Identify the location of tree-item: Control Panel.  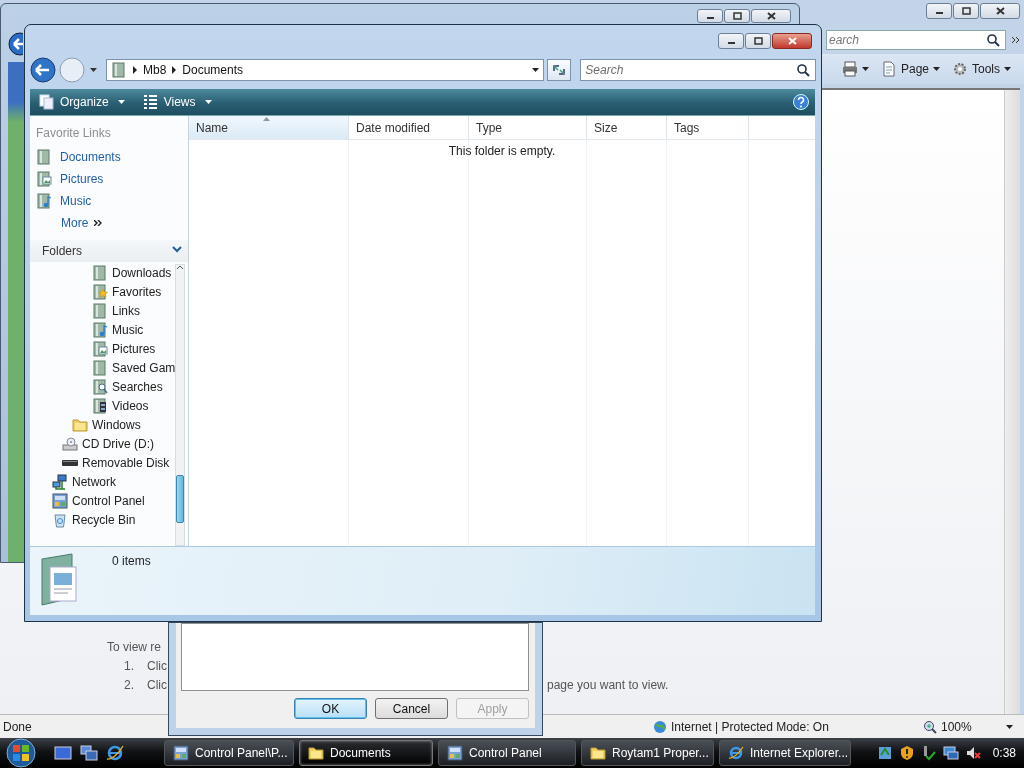
(103, 500).